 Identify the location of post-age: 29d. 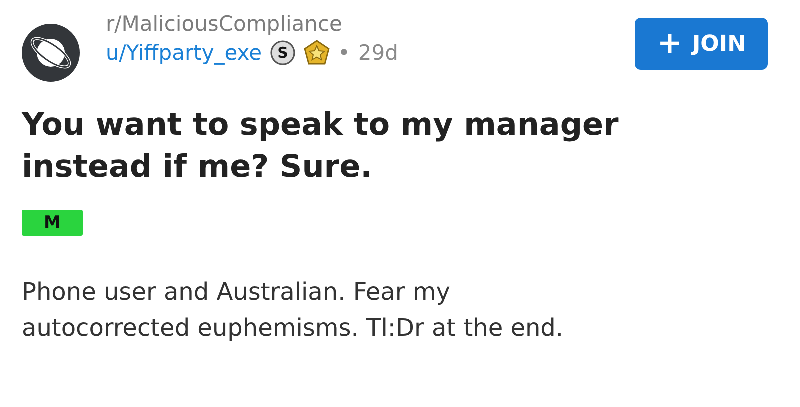
(378, 53).